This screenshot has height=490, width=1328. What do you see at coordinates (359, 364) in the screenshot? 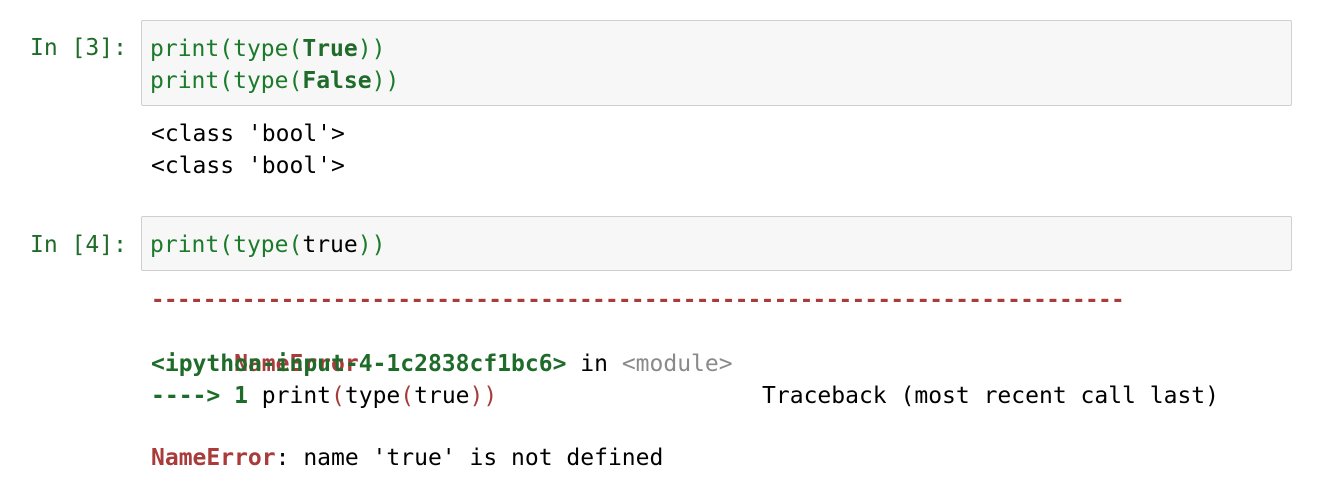
I see `input-reference: <ipython-input-4-1c2838cf1bc6>` at bounding box center [359, 364].